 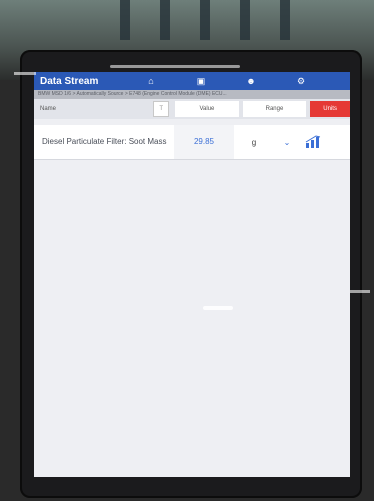 What do you see at coordinates (330, 109) in the screenshot?
I see `header-unit: Units` at bounding box center [330, 109].